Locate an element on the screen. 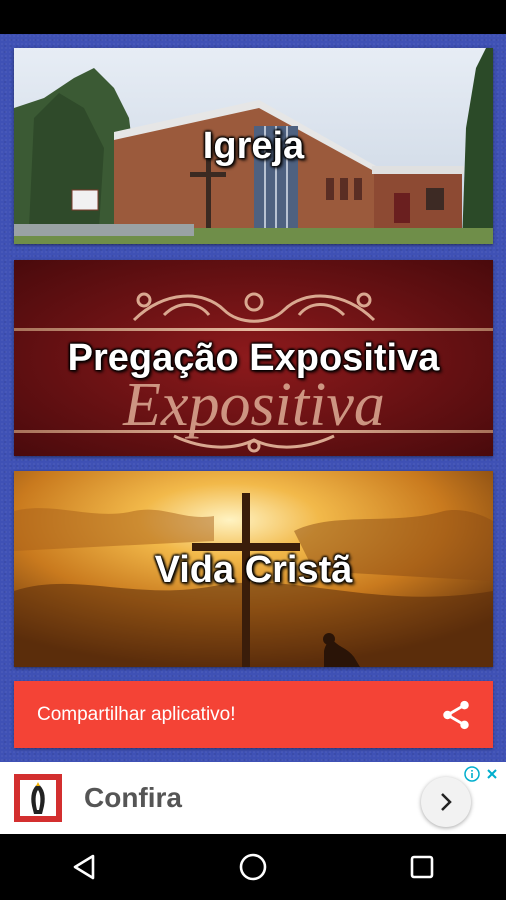 Image resolution: width=506 pixels, height=900 pixels. ad-open-button is located at coordinates (446, 802).